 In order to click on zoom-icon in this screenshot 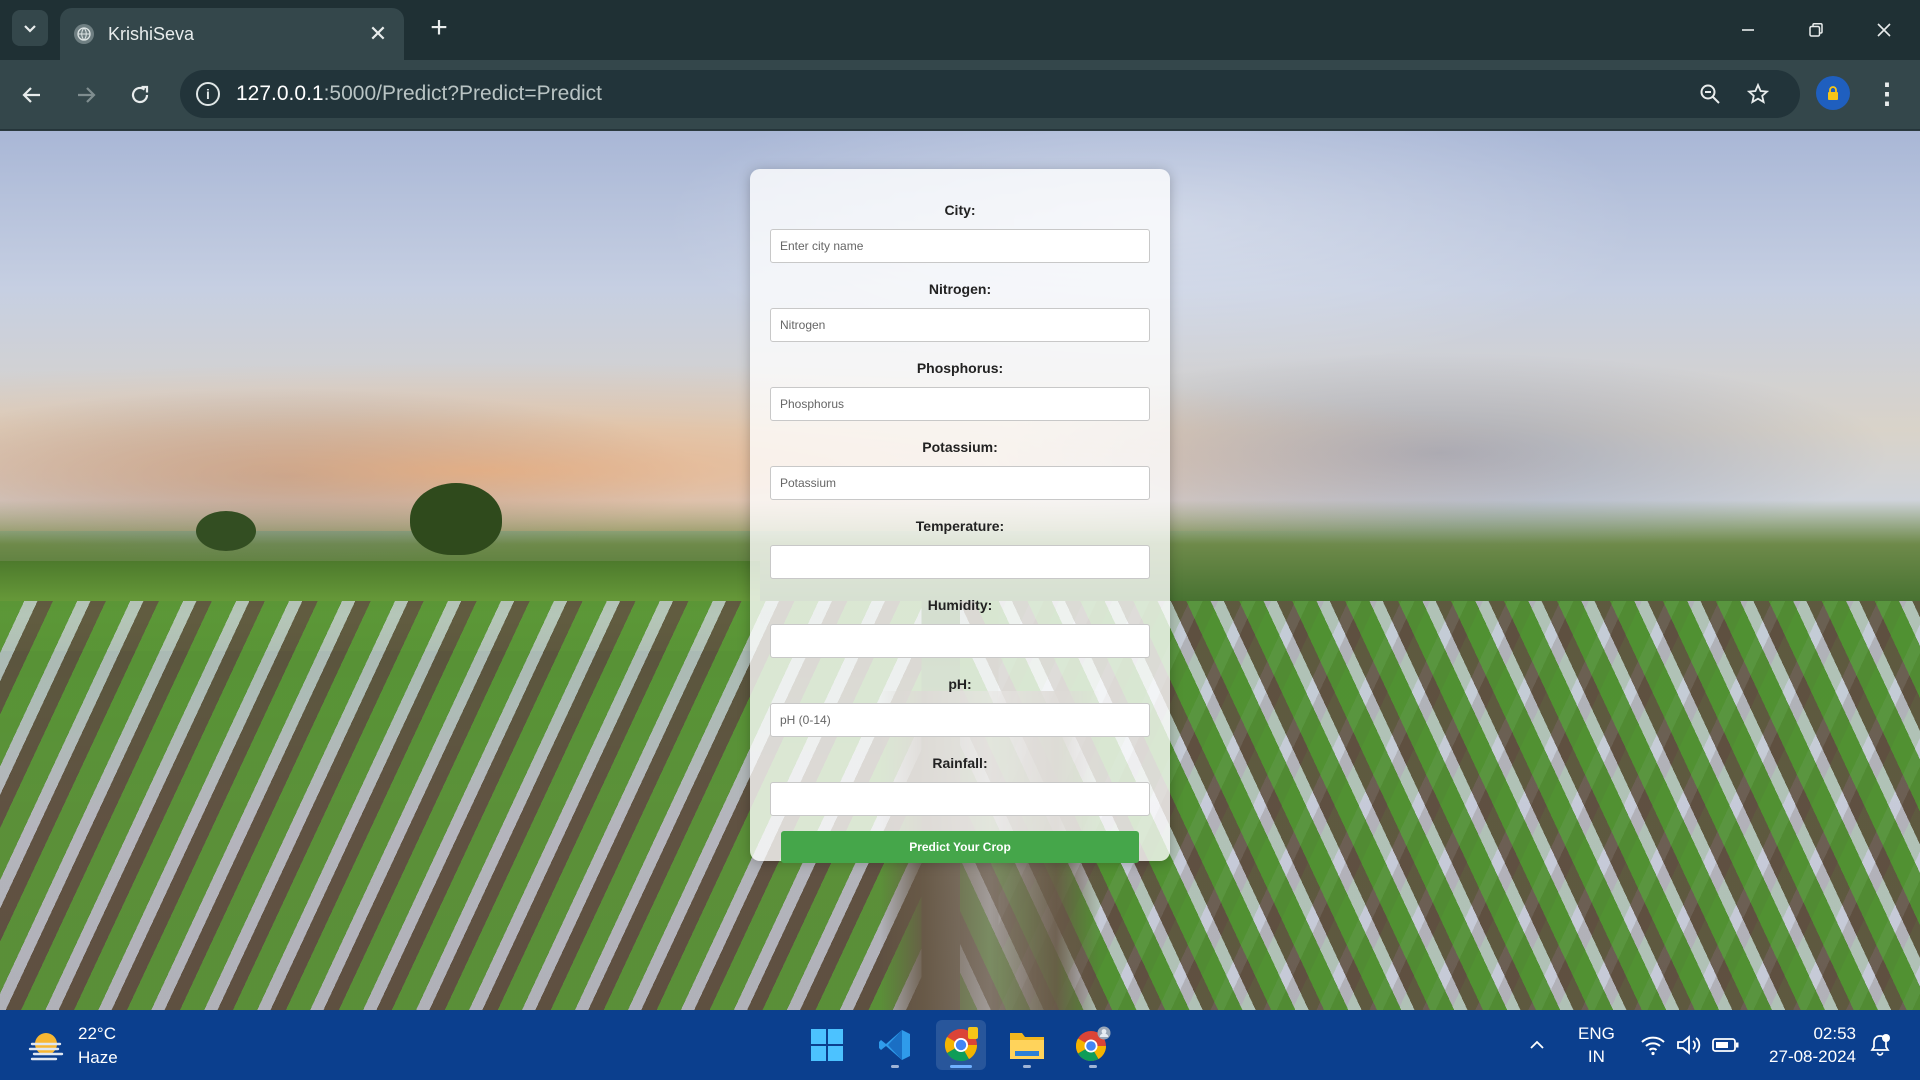, I will do `click(1710, 94)`.